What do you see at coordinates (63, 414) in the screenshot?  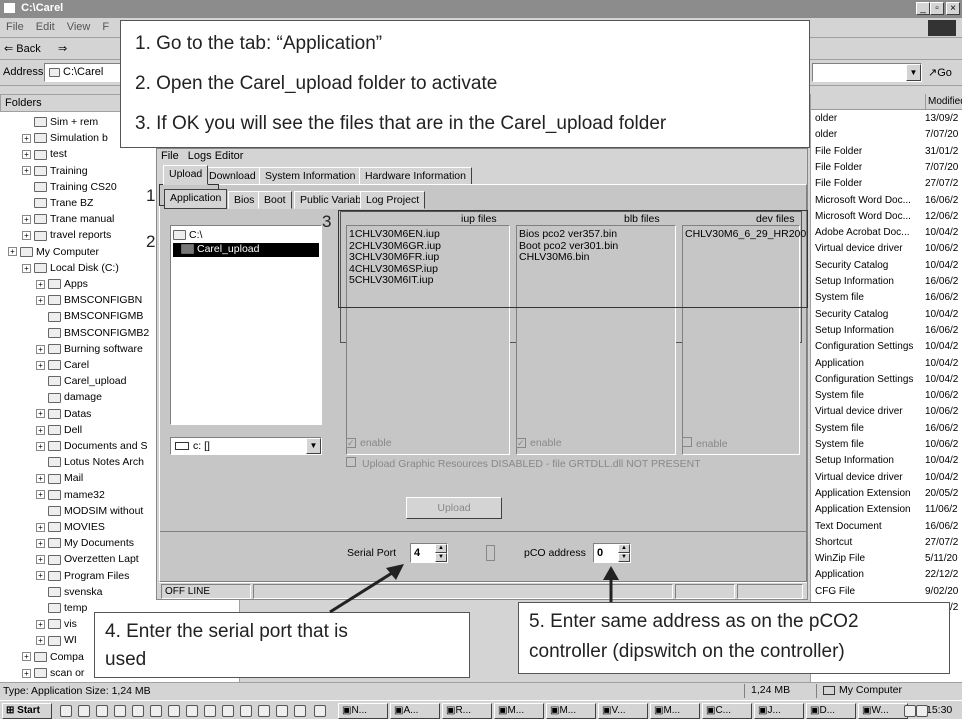 I see `tree-item: + Datas` at bounding box center [63, 414].